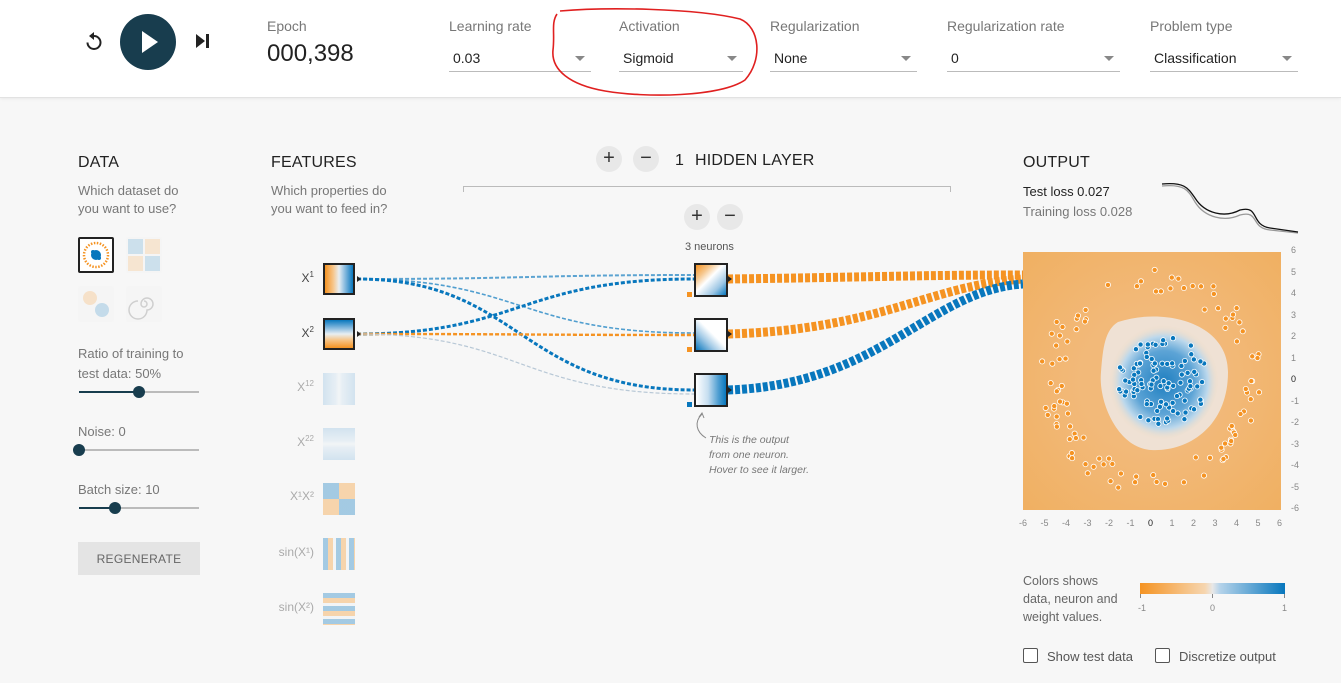 The image size is (1341, 683). Describe the element at coordinates (1295, 422) in the screenshot. I see `y-tick-label: -2` at that location.